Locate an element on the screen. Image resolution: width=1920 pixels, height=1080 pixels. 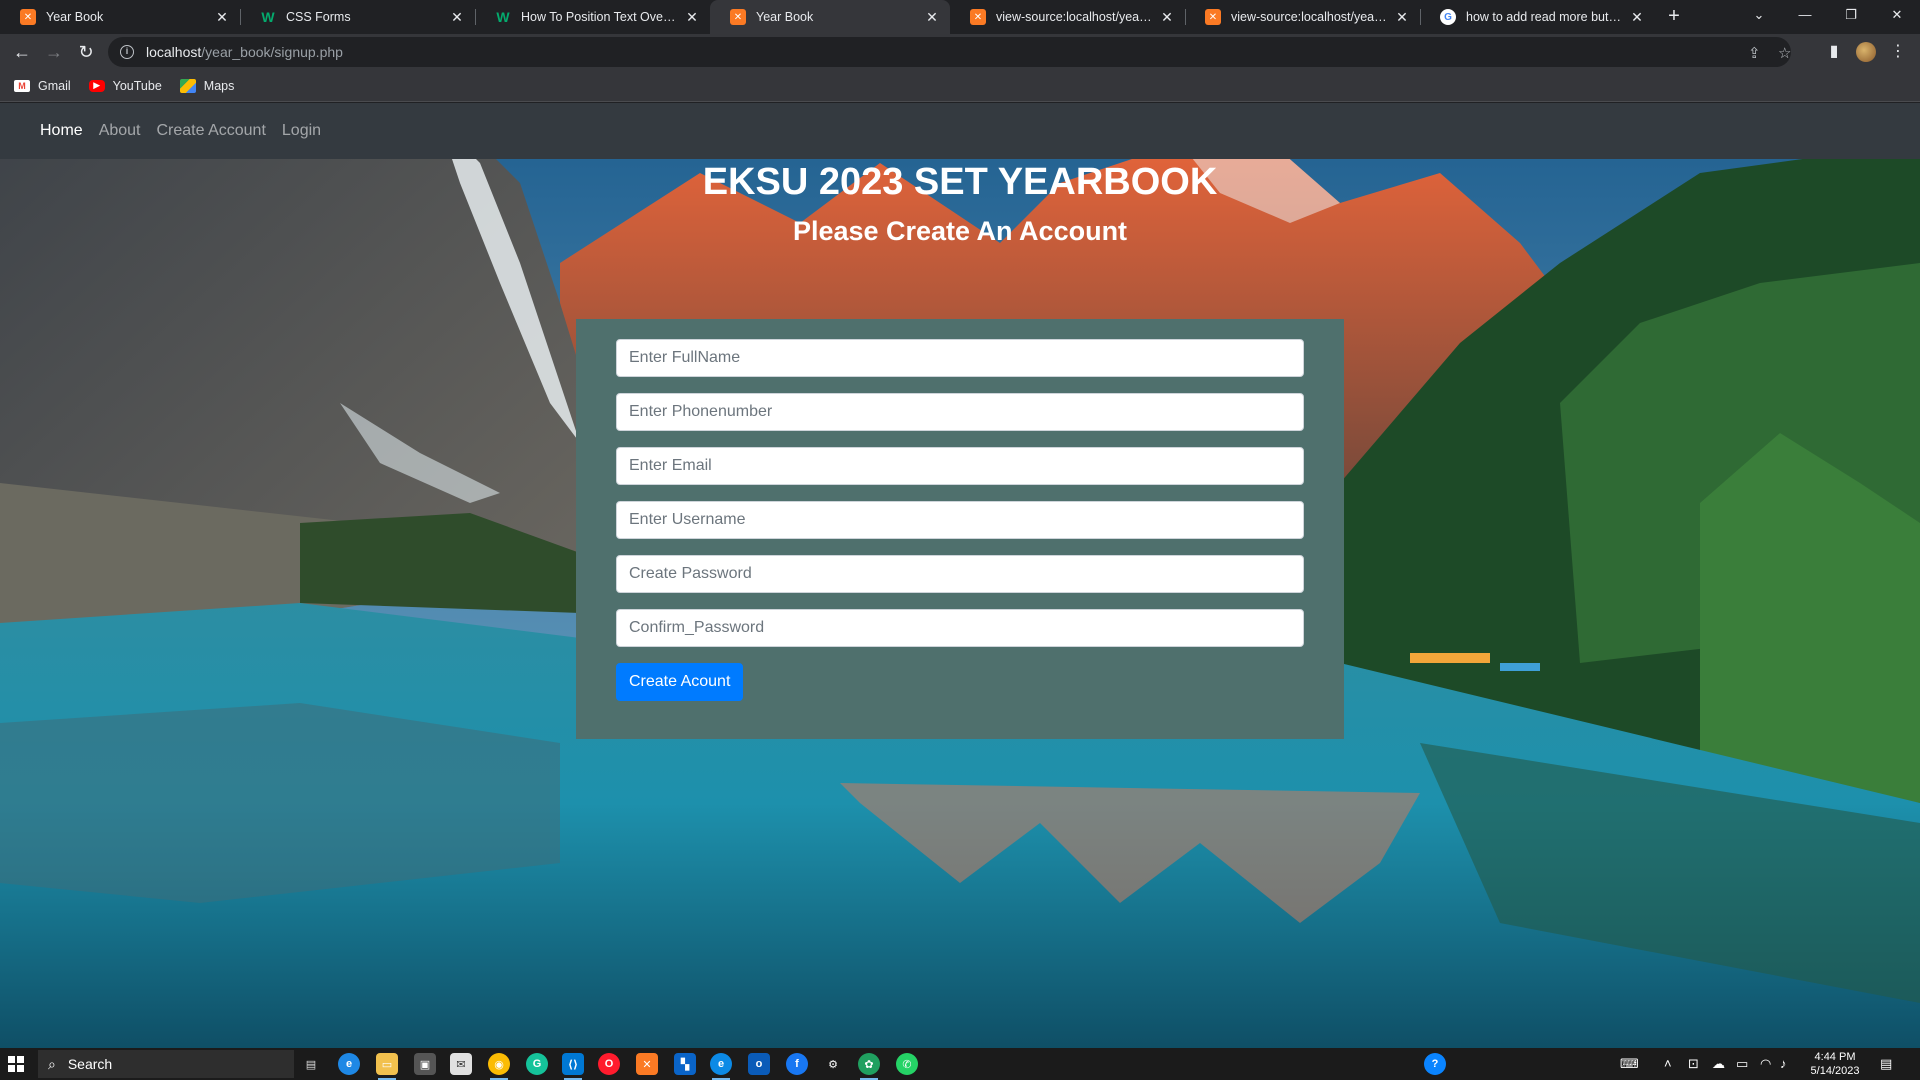
system-clock: 4:44 PM 5/14/2023 is located at coordinates (1835, 1064).